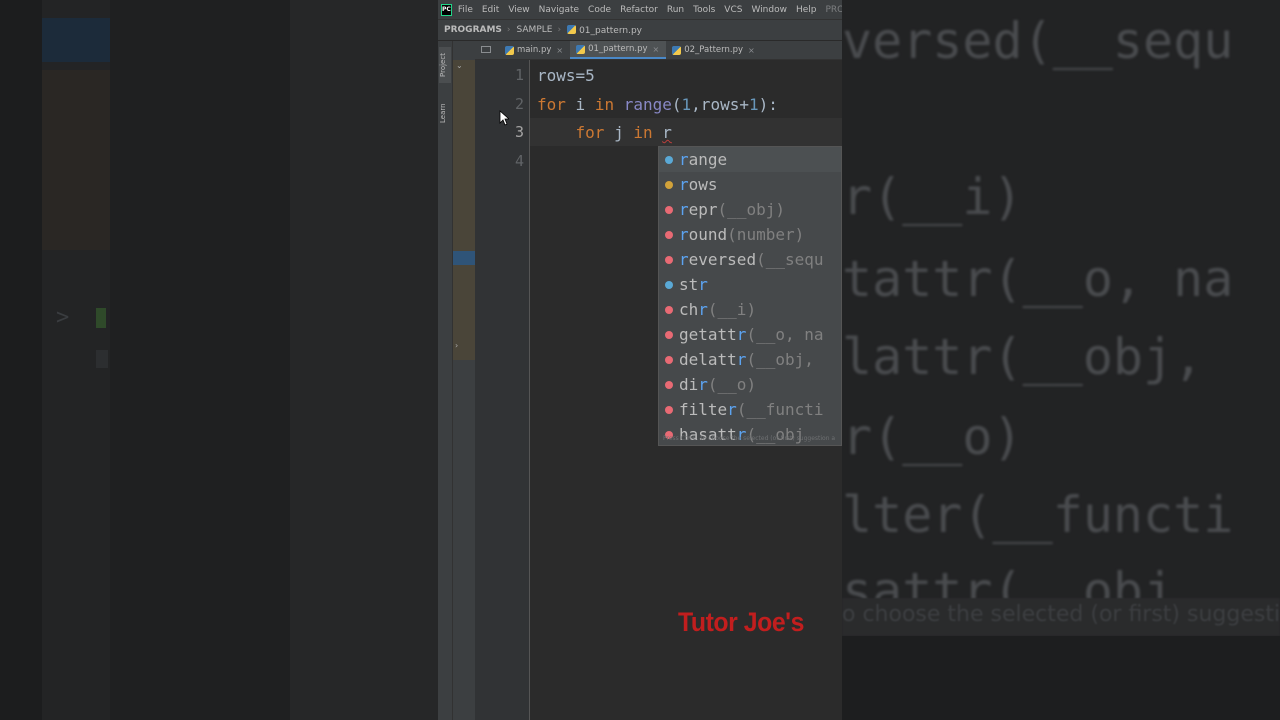 The width and height of the screenshot is (1280, 720). I want to click on line-number: 1, so click(520, 75).